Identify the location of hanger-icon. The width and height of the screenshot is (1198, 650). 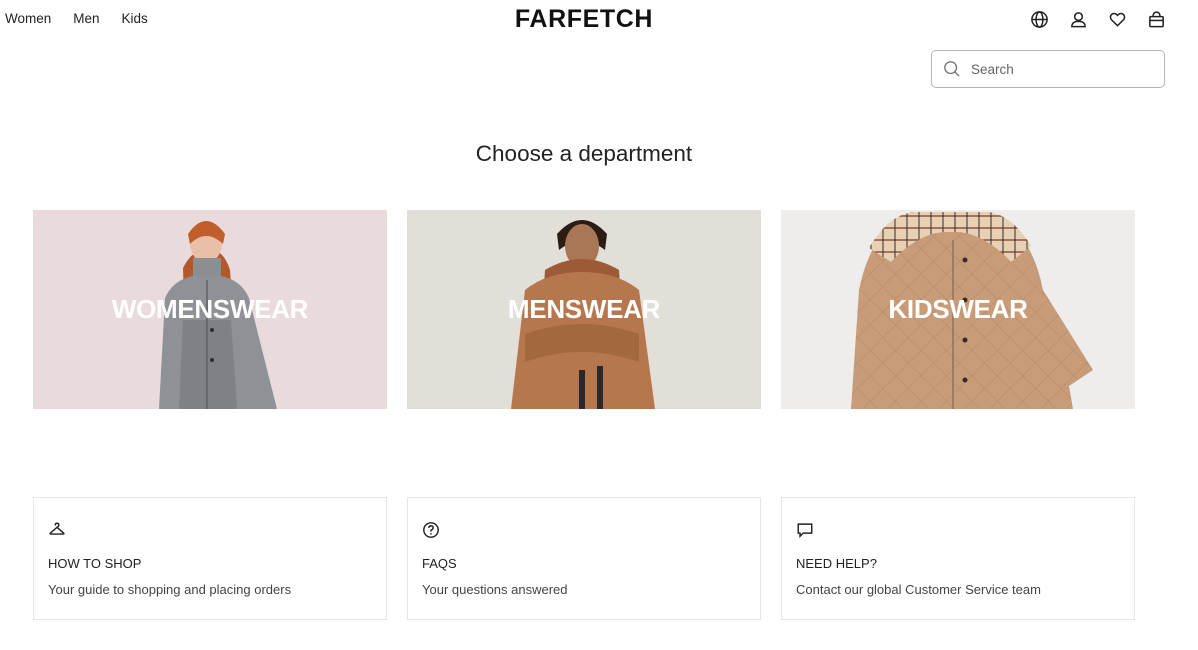
(57, 528).